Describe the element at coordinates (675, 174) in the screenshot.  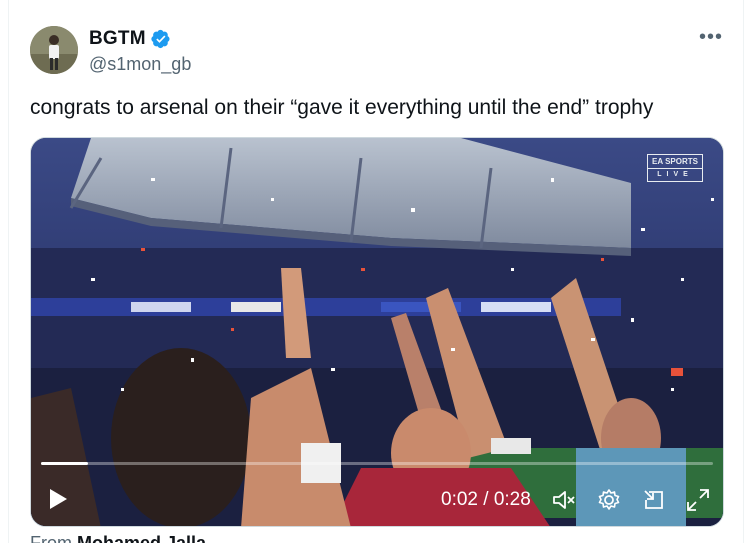
I see `badge-live: LIVE` at that location.